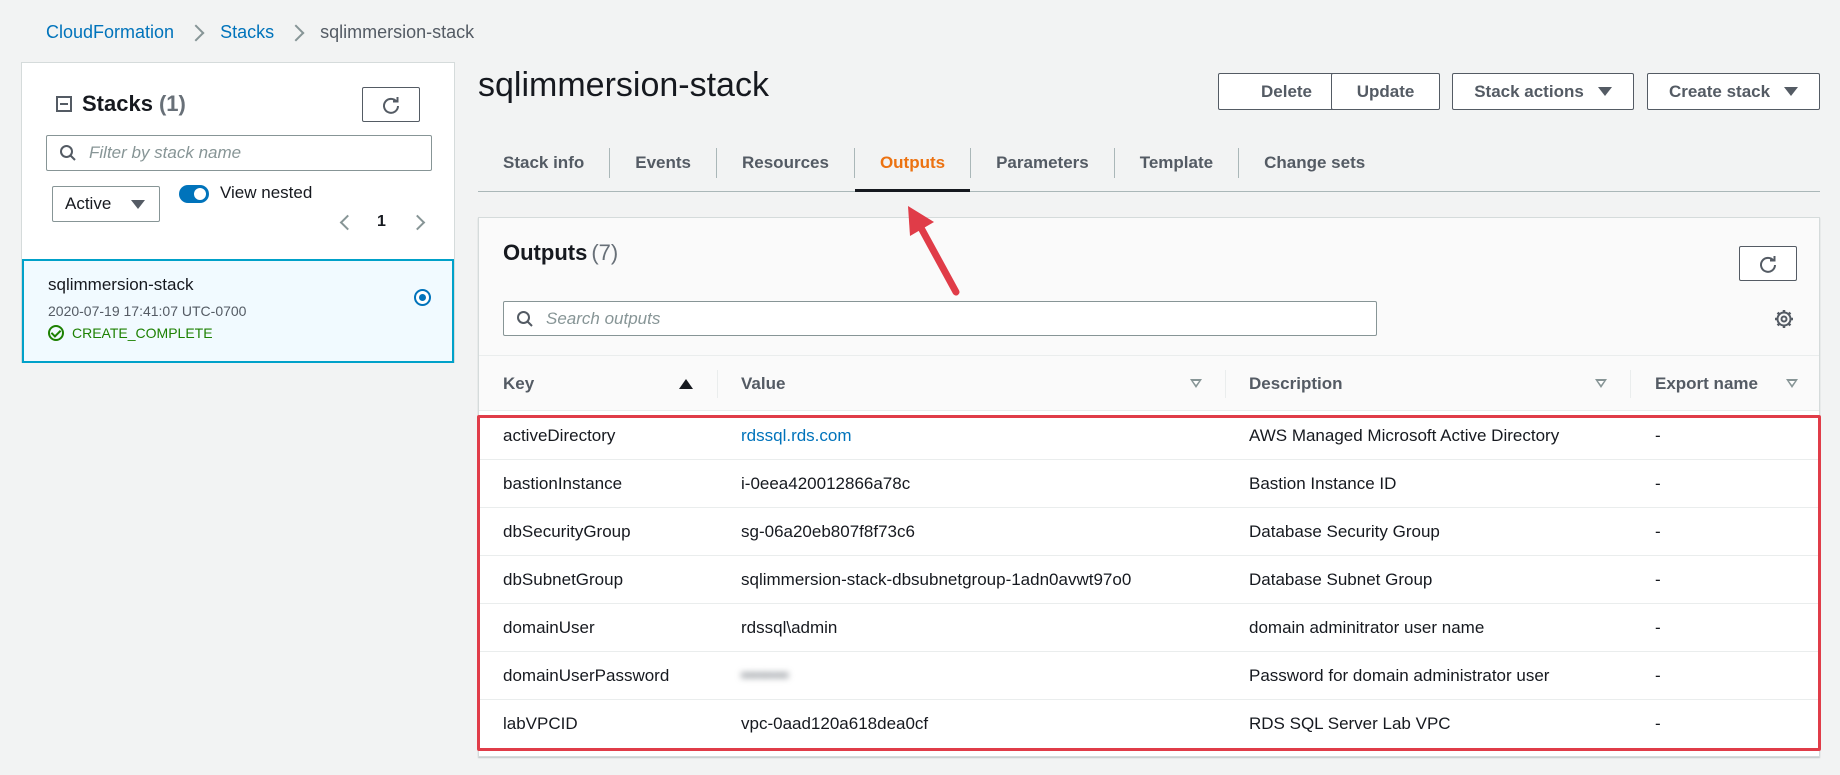  I want to click on chevron-left-icon, so click(347, 222).